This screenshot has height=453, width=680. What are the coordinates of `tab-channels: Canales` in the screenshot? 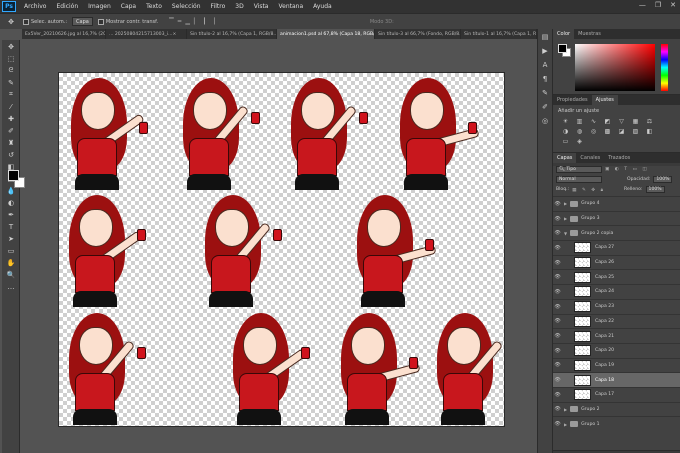 It's located at (590, 158).